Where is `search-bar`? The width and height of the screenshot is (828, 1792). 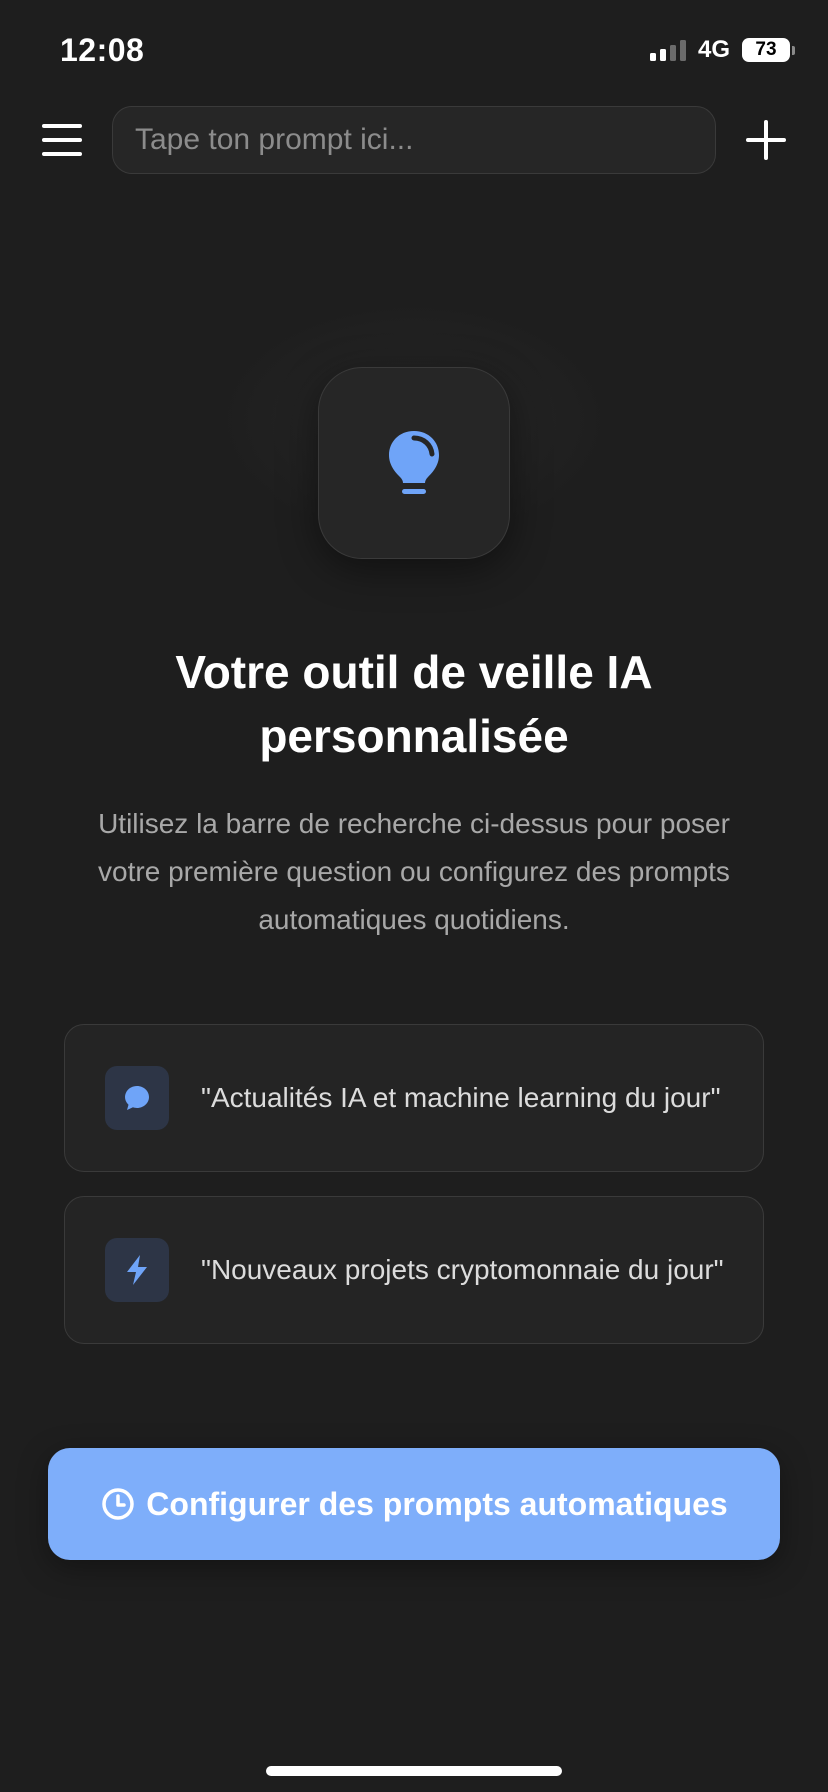
search-bar is located at coordinates (414, 140).